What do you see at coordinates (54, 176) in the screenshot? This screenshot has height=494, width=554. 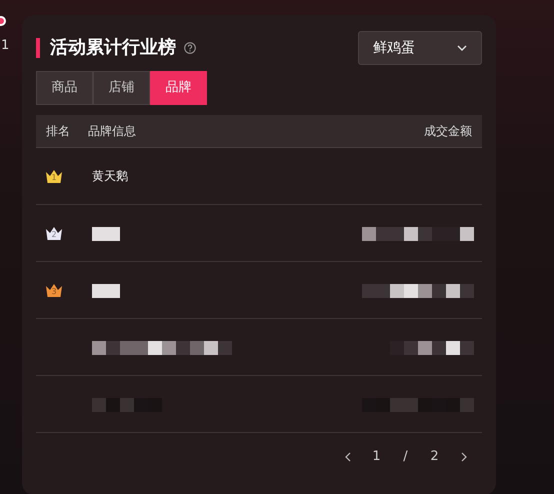 I see `crown-icon: 1` at bounding box center [54, 176].